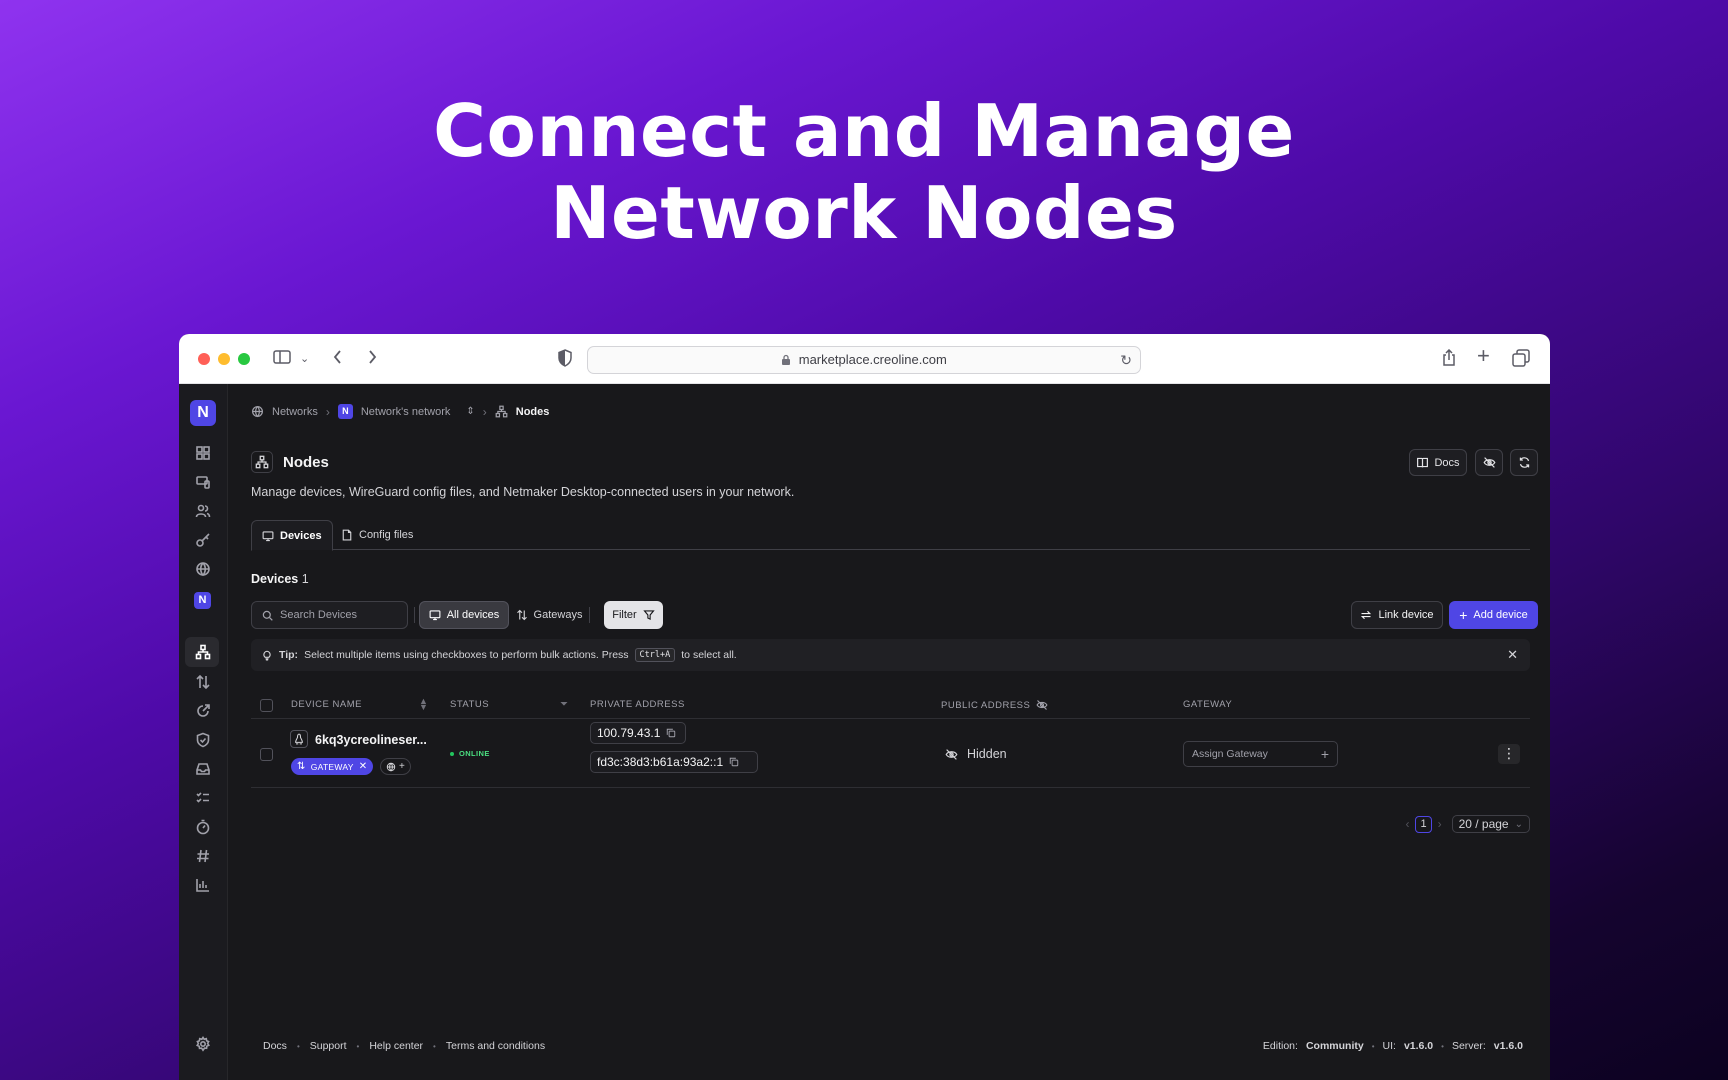 The height and width of the screenshot is (1080, 1728). I want to click on remove-tag-icon: ✕, so click(363, 766).